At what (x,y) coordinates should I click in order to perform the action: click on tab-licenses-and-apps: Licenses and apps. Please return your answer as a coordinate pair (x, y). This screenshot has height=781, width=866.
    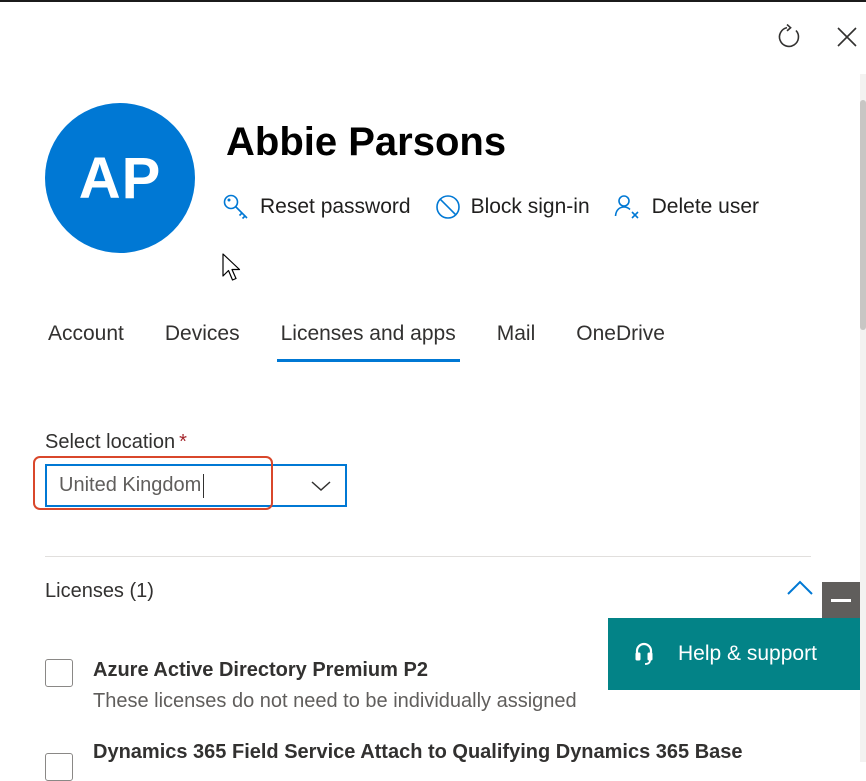
    Looking at the image, I should click on (368, 342).